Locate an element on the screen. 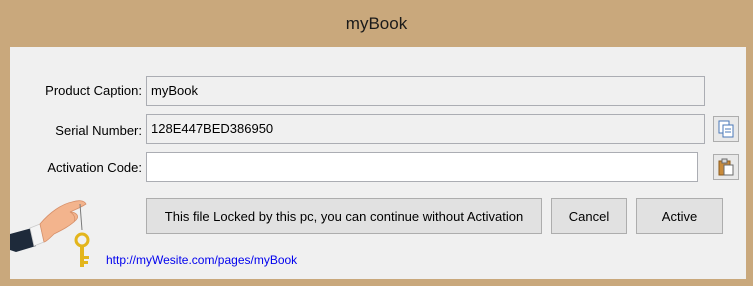 This screenshot has width=753, height=286. serial-number-field: 128E447BED386950 is located at coordinates (425, 129).